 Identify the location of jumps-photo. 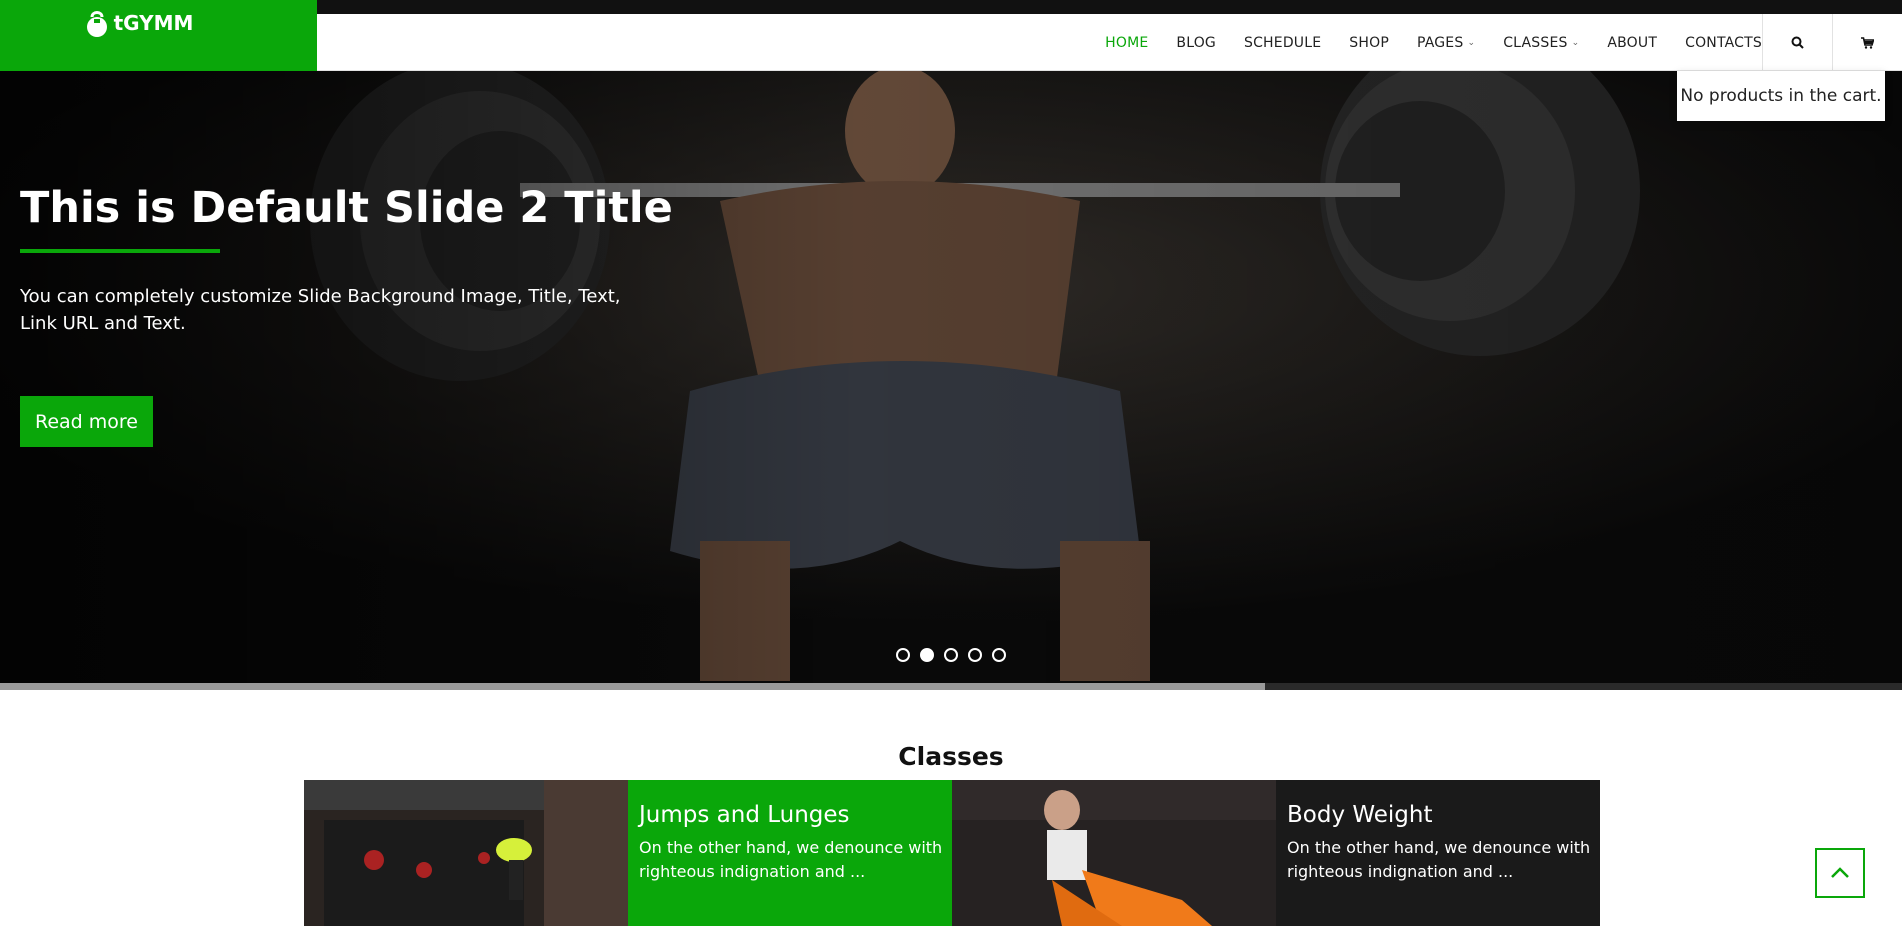
(466, 853).